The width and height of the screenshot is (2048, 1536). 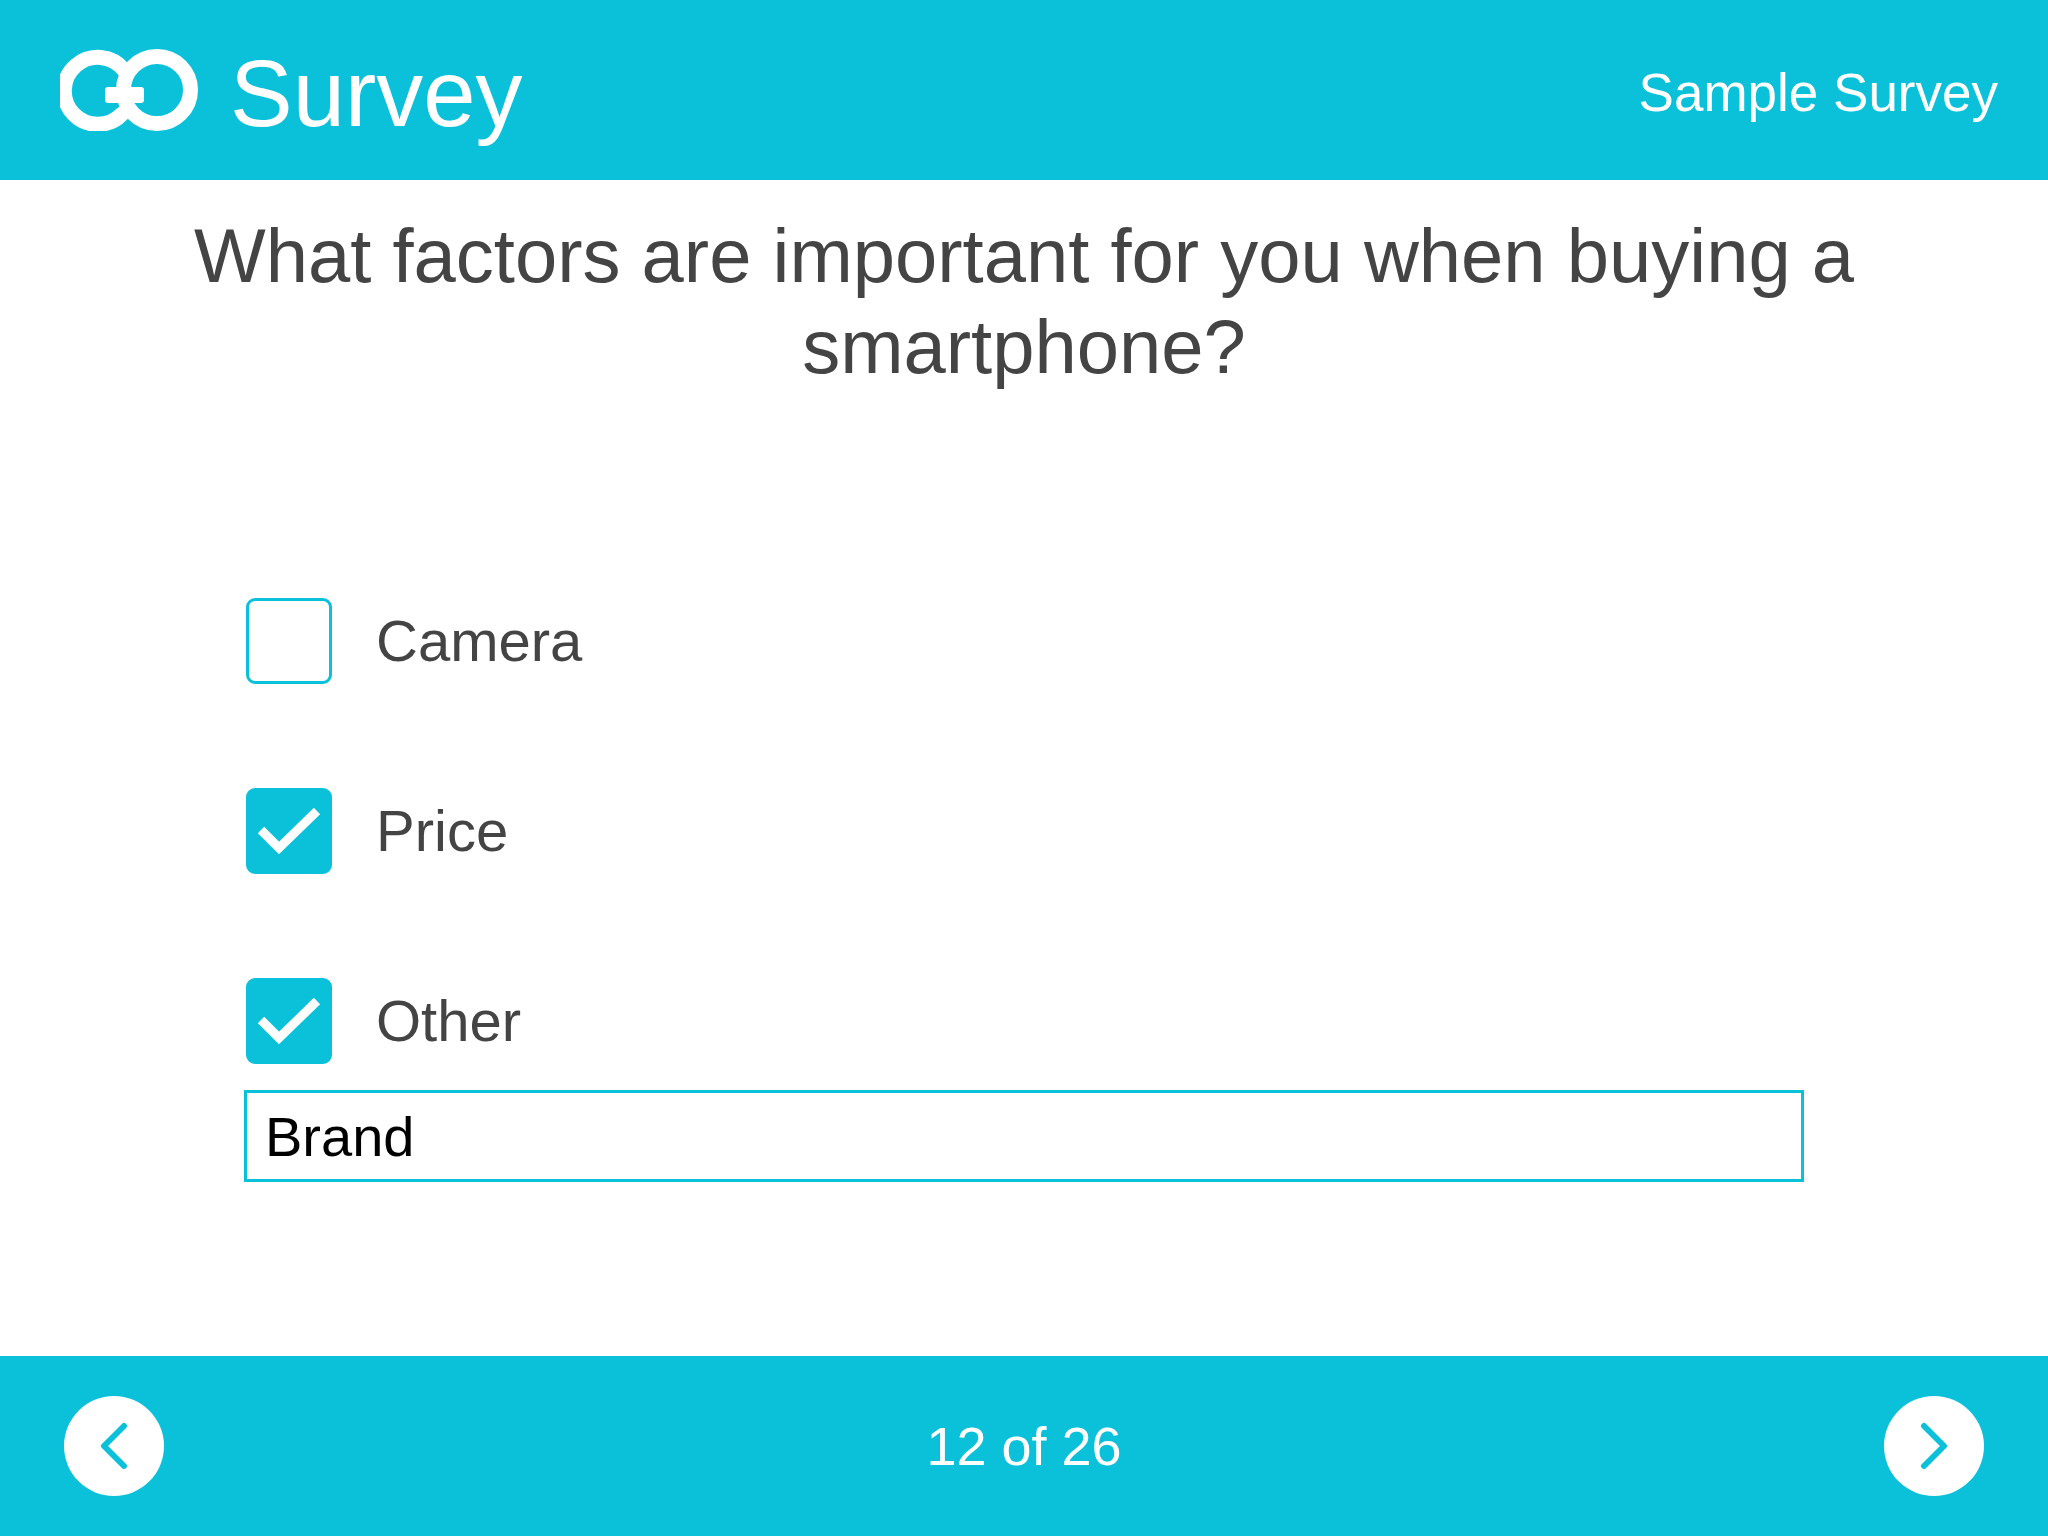 I want to click on chevron-right-icon, so click(x=1934, y=1446).